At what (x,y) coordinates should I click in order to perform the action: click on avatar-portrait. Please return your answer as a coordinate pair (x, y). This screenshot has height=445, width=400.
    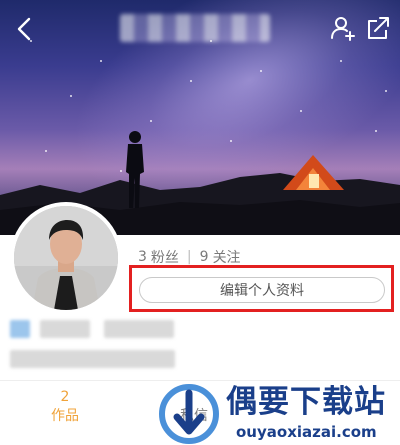
    Looking at the image, I should click on (66, 258).